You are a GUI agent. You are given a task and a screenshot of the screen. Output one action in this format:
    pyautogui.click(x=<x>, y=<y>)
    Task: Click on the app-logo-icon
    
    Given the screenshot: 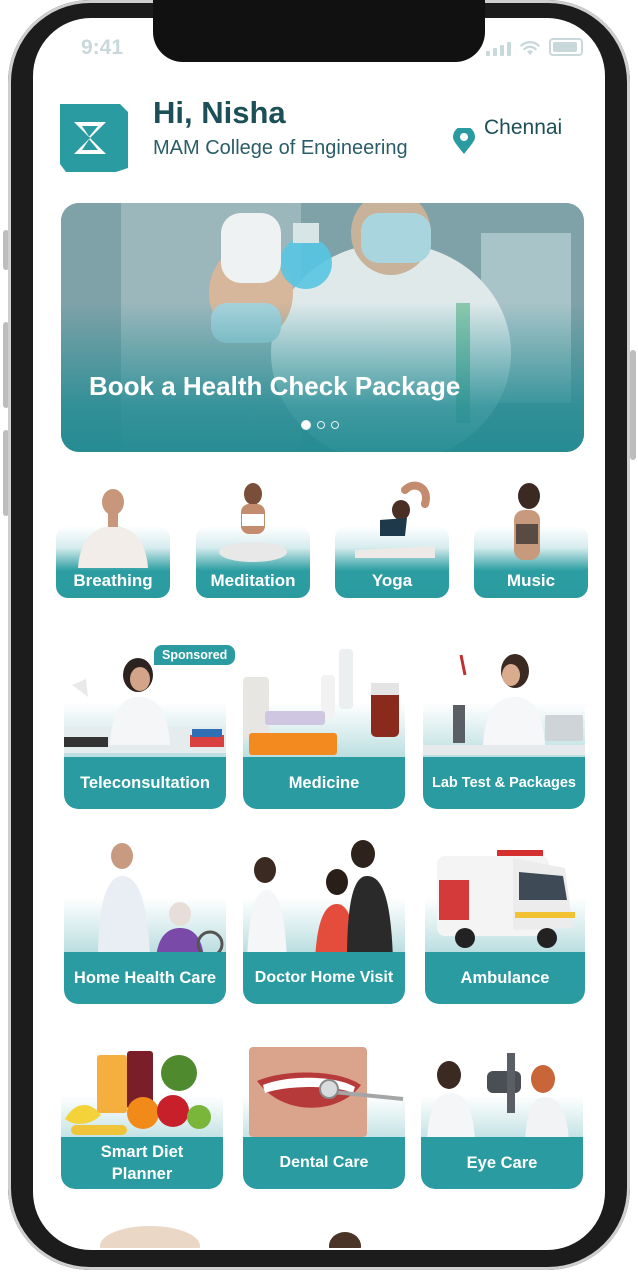 What is the action you would take?
    pyautogui.click(x=94, y=138)
    